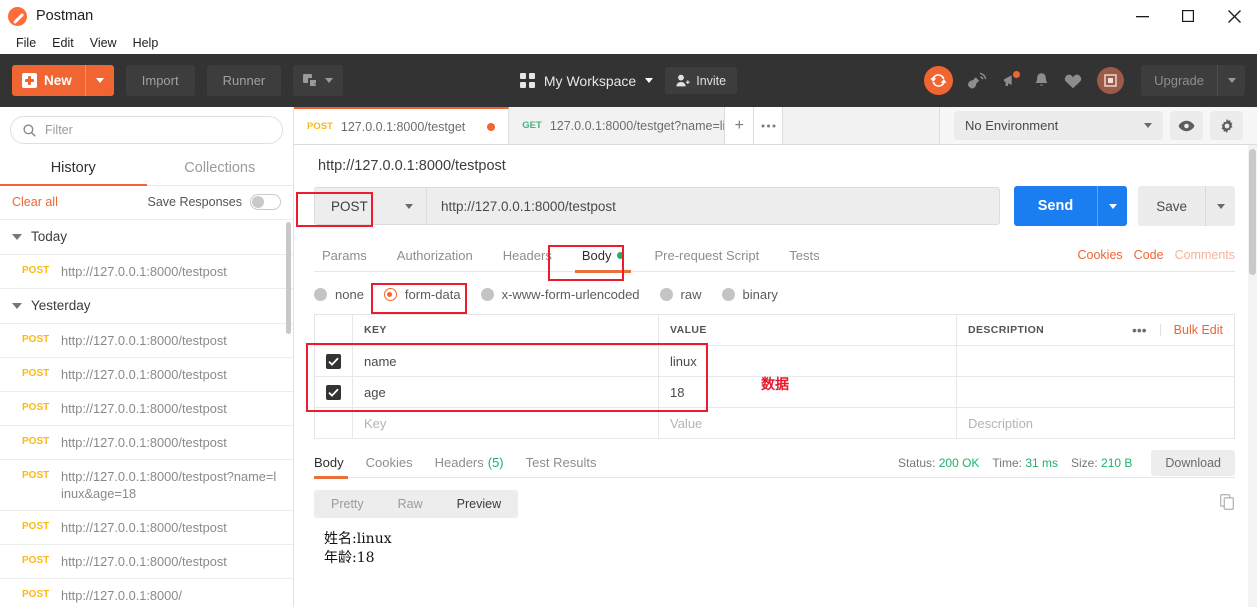  What do you see at coordinates (1205, 255) in the screenshot?
I see `comments-link: Comments` at bounding box center [1205, 255].